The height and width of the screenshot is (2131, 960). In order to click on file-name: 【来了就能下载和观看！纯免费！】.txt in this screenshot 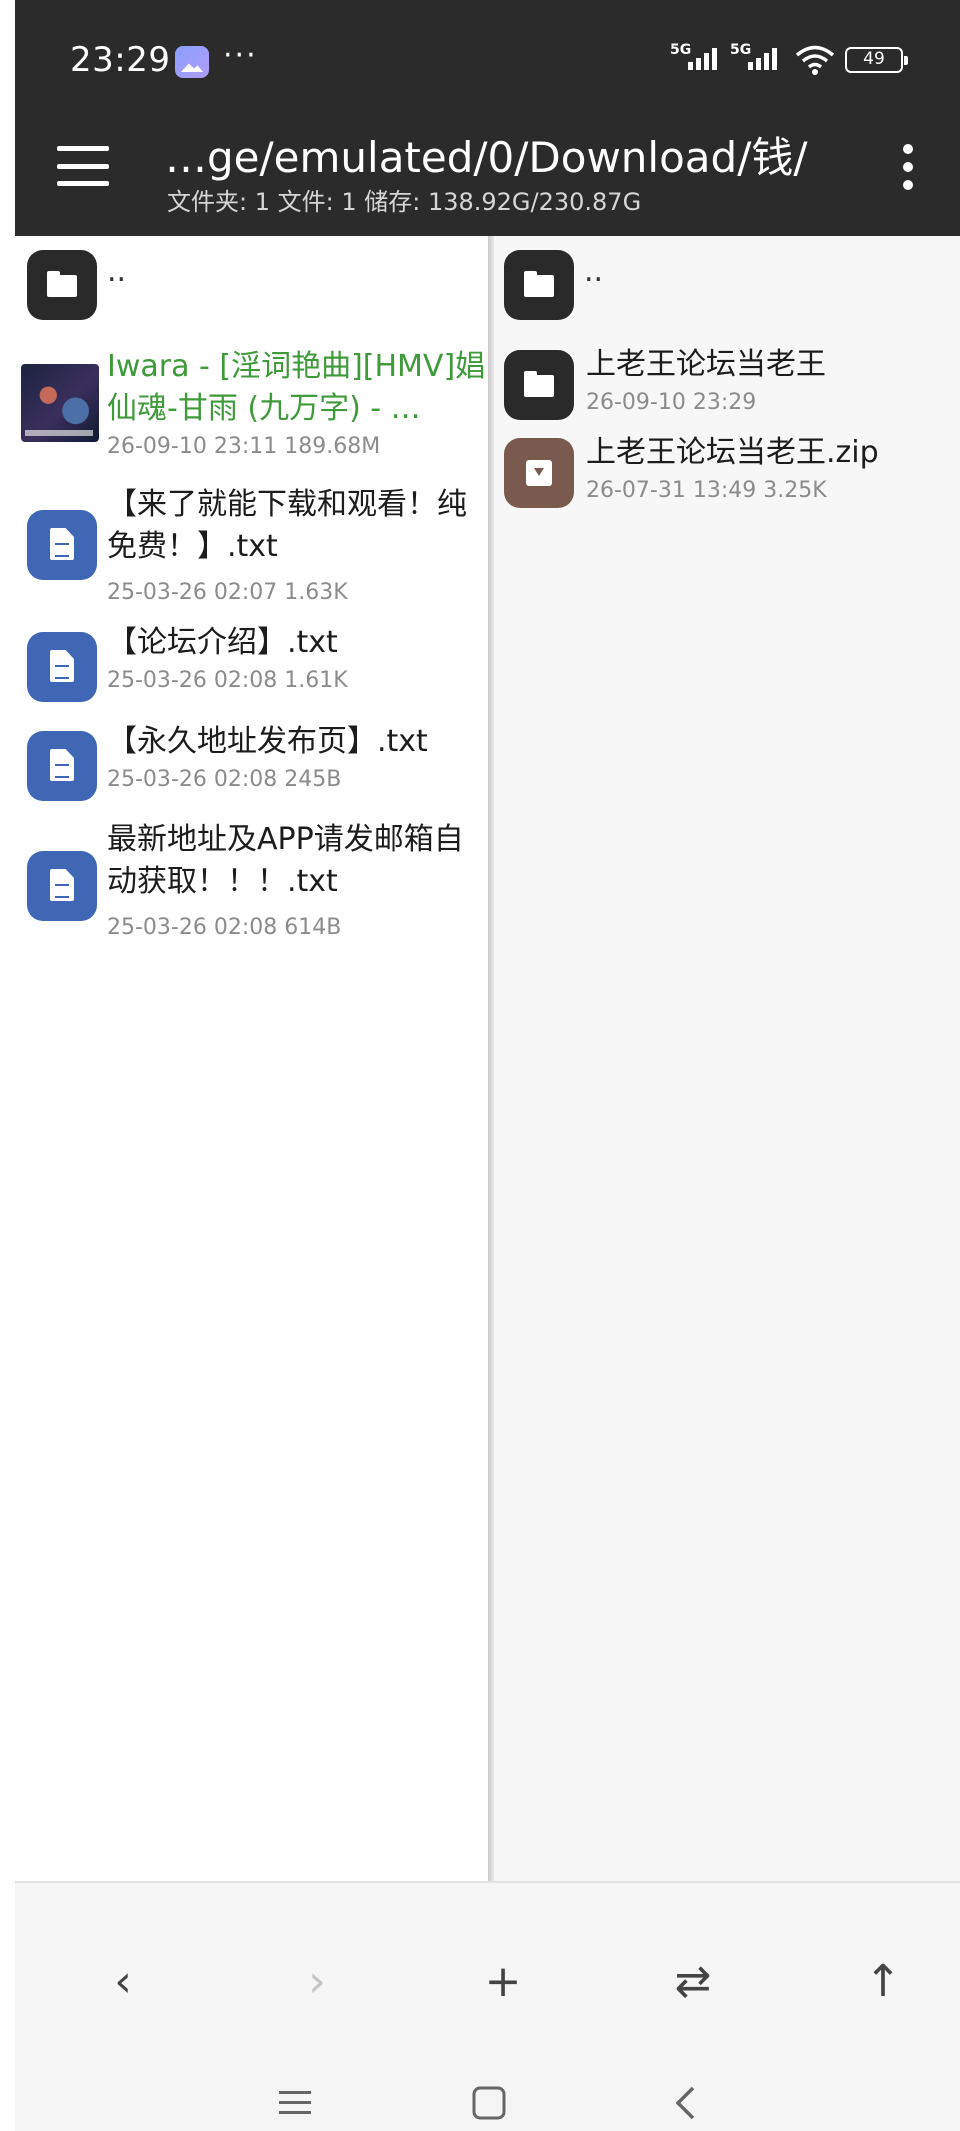, I will do `click(287, 525)`.